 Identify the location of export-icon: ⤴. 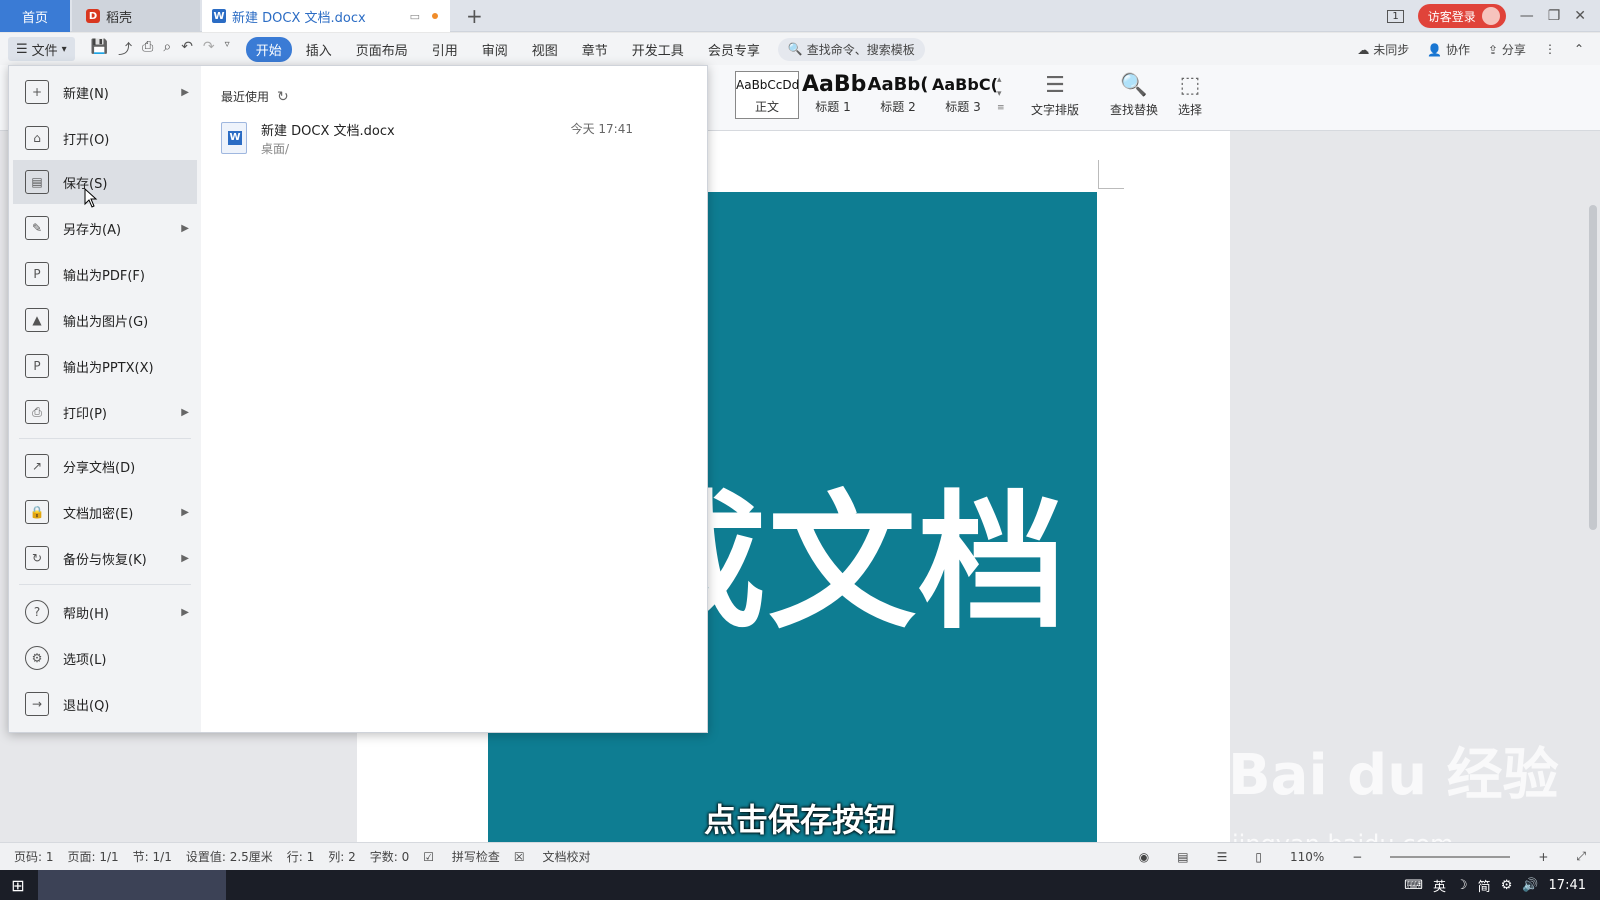
(125, 49).